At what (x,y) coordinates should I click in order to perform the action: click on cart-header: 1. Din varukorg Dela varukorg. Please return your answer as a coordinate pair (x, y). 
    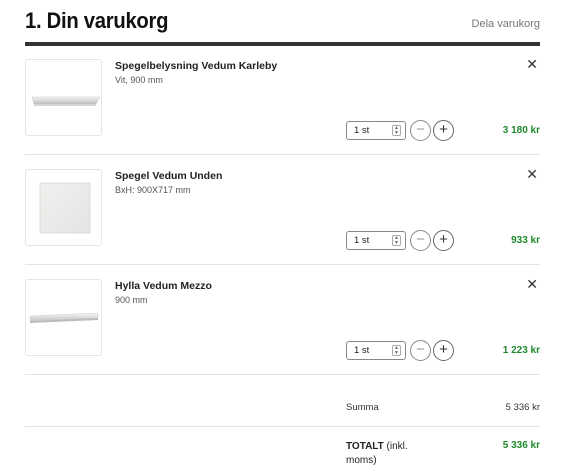
    Looking at the image, I should click on (282, 23).